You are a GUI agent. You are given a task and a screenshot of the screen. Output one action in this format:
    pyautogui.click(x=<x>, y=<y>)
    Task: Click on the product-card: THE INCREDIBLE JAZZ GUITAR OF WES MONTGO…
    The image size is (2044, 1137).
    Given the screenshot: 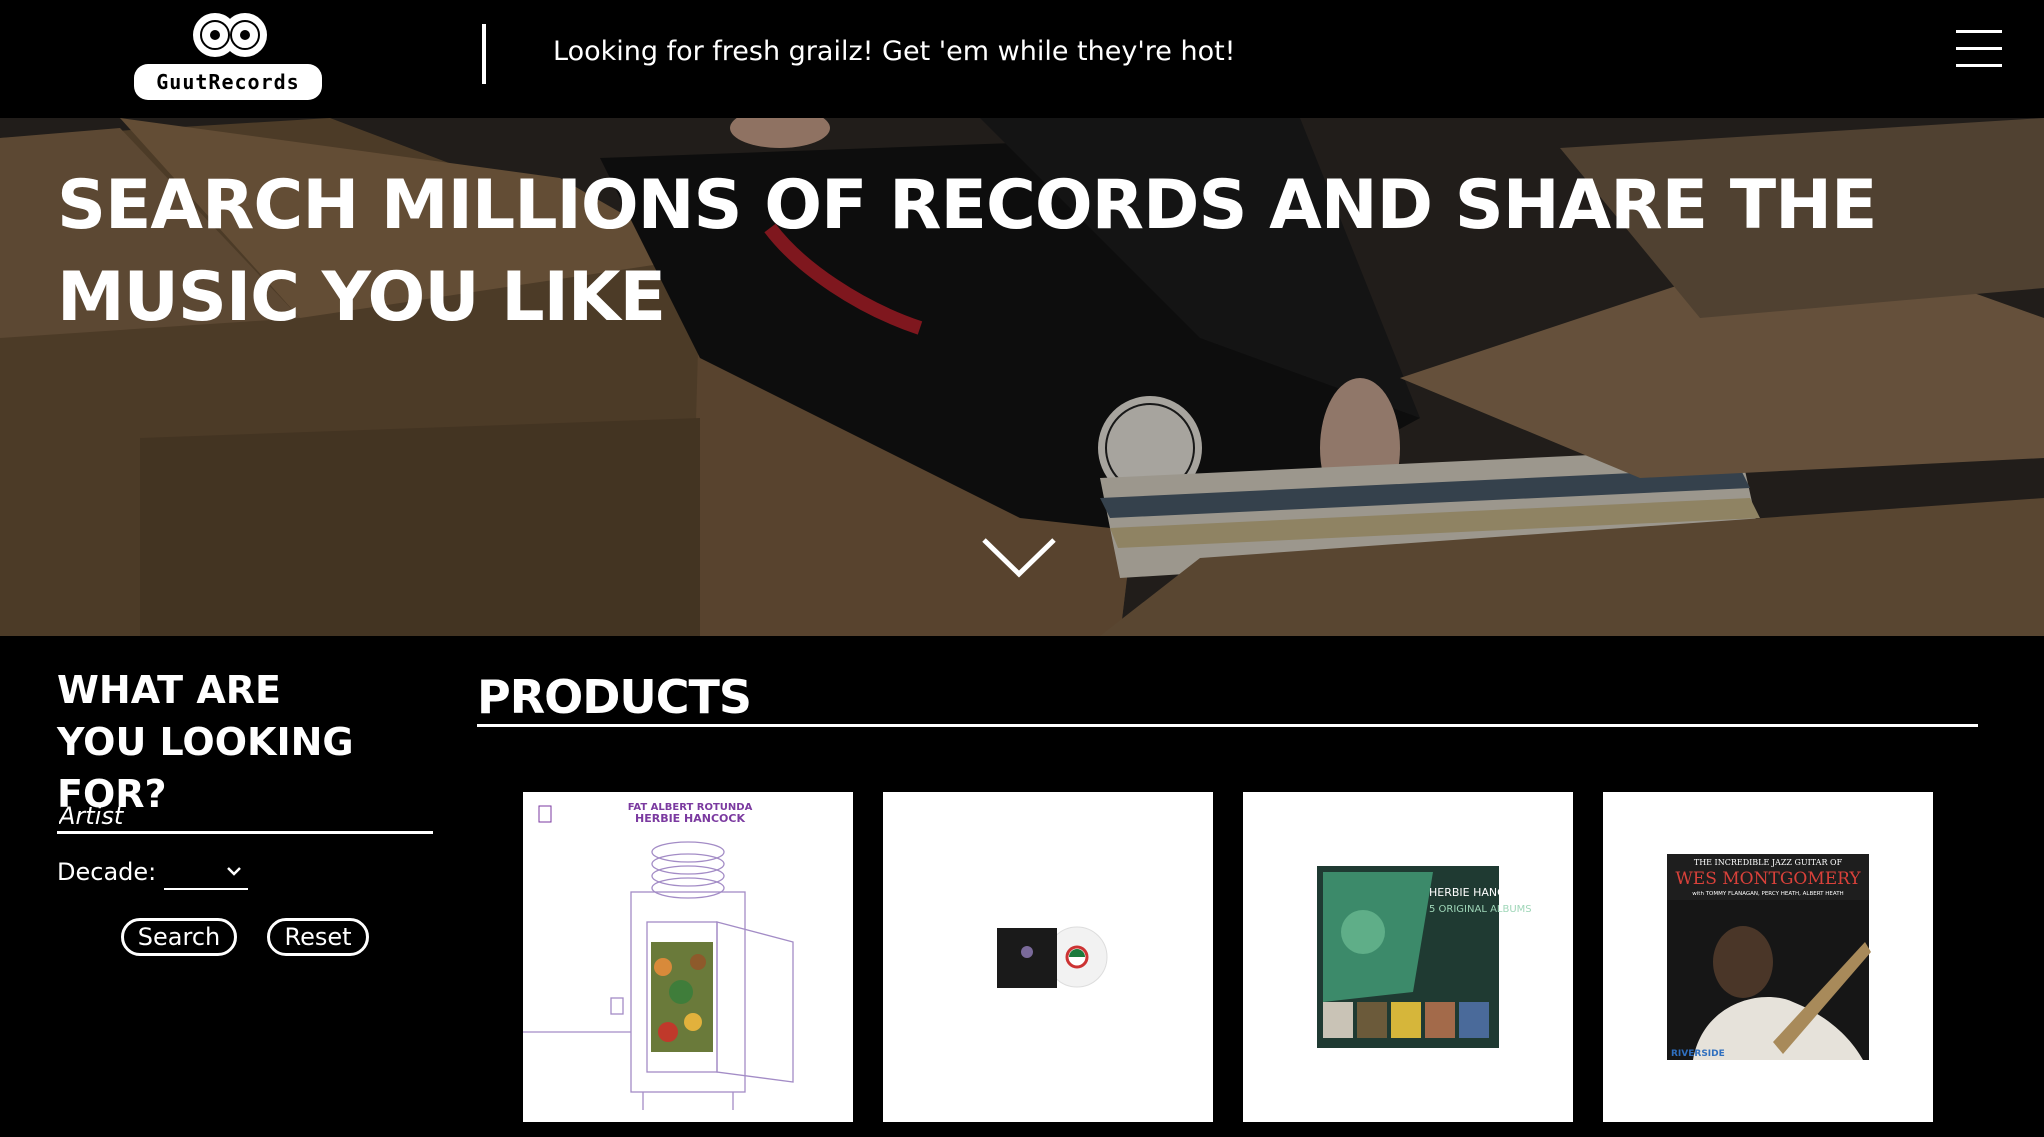 What is the action you would take?
    pyautogui.click(x=1768, y=957)
    